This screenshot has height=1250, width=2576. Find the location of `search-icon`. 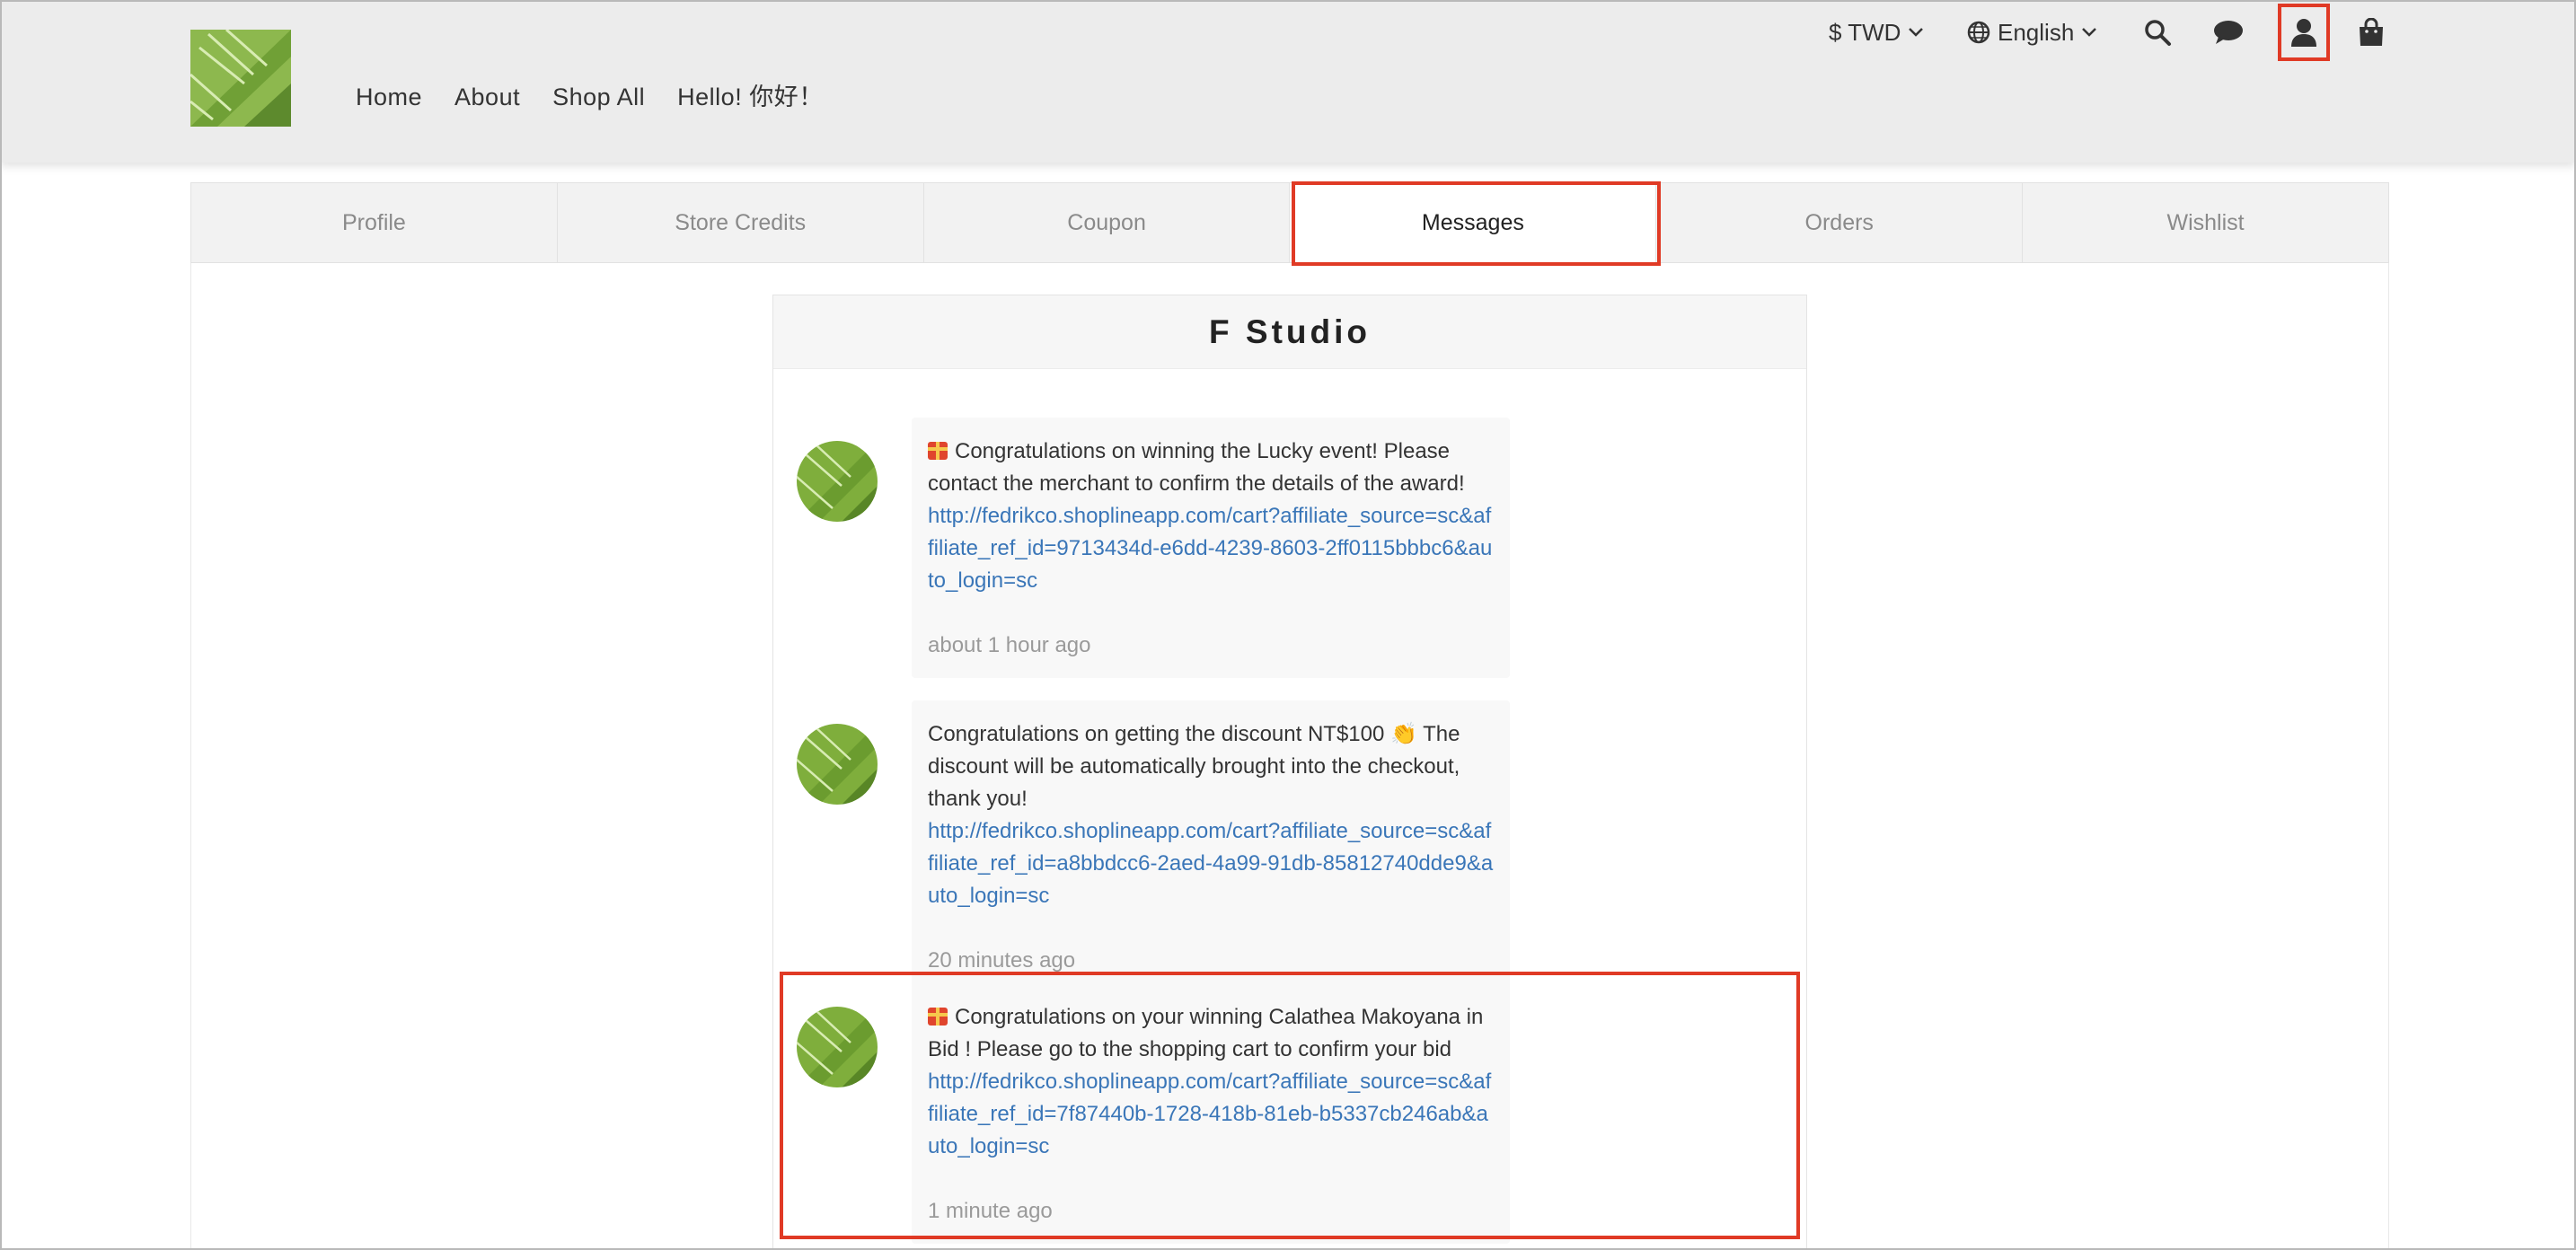

search-icon is located at coordinates (2158, 33).